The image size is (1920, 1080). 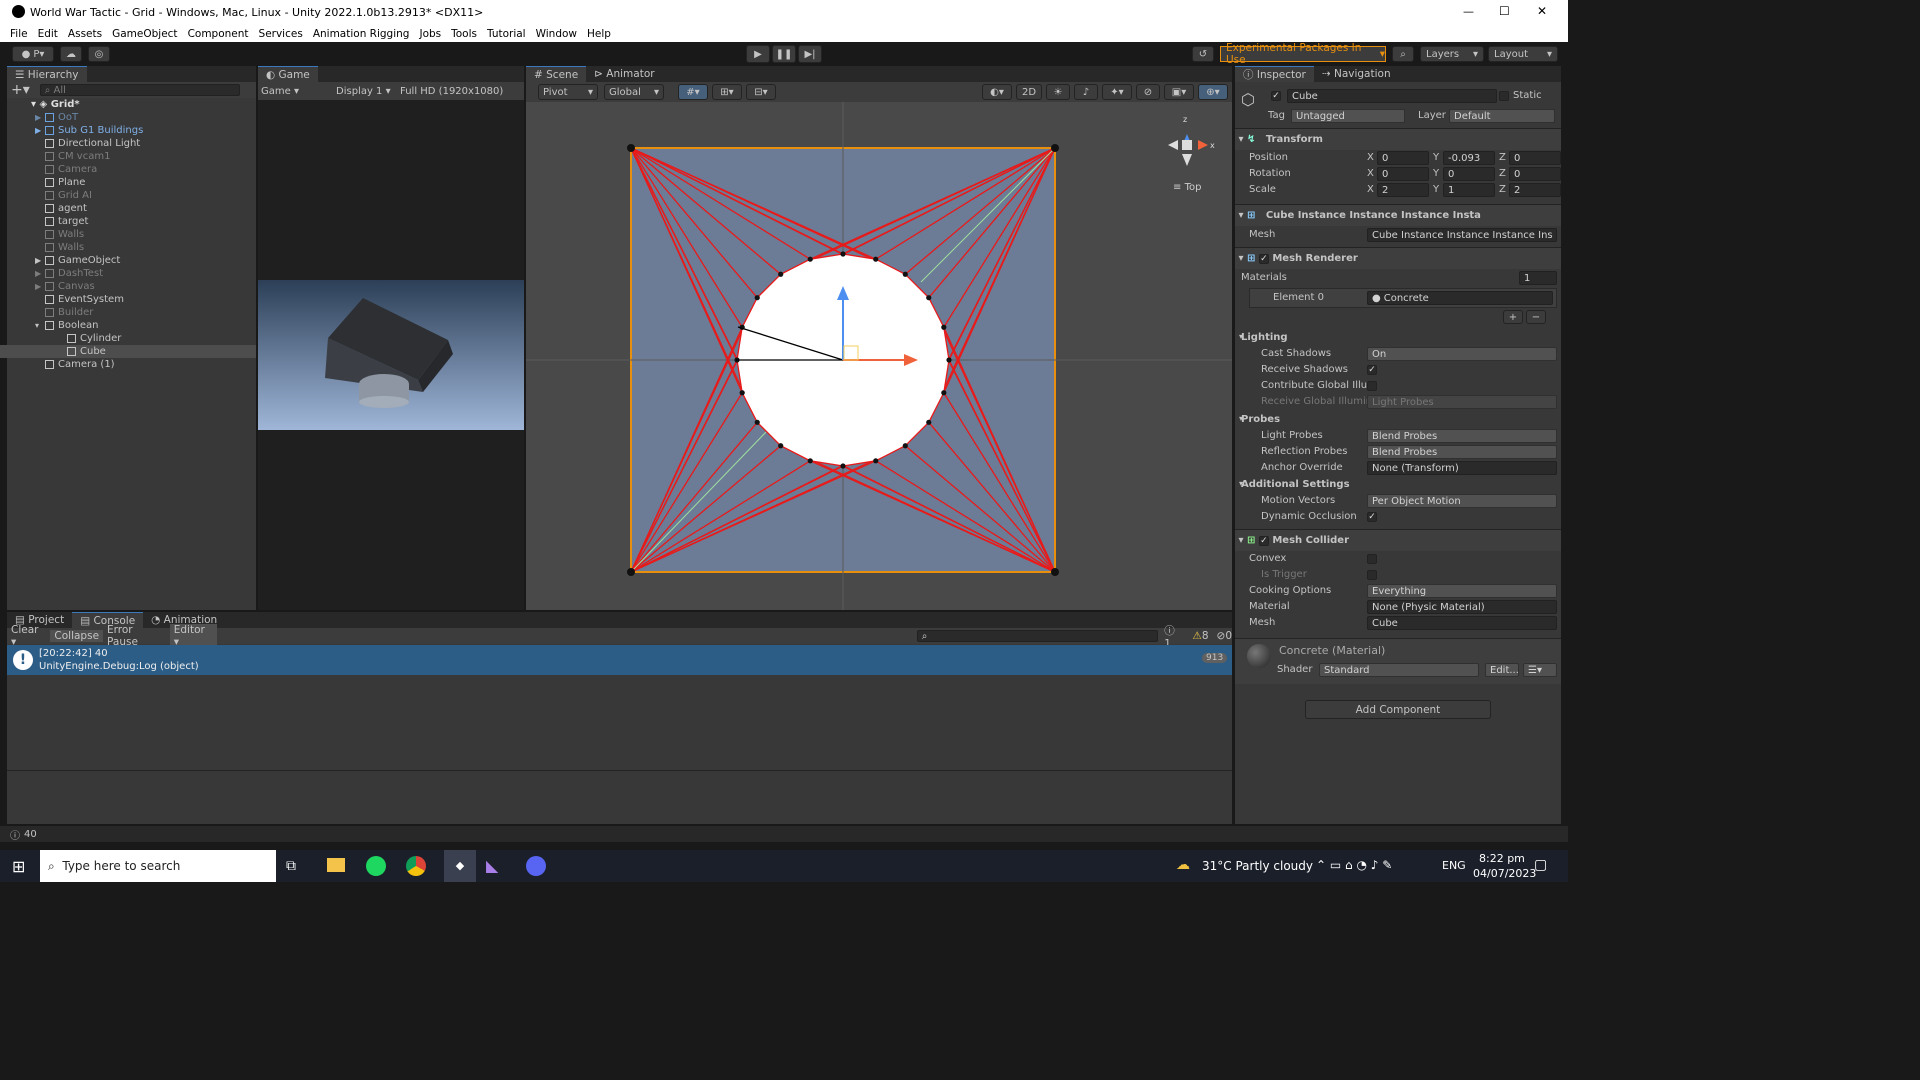 What do you see at coordinates (1504, 96) in the screenshot?
I see `static-checkbox` at bounding box center [1504, 96].